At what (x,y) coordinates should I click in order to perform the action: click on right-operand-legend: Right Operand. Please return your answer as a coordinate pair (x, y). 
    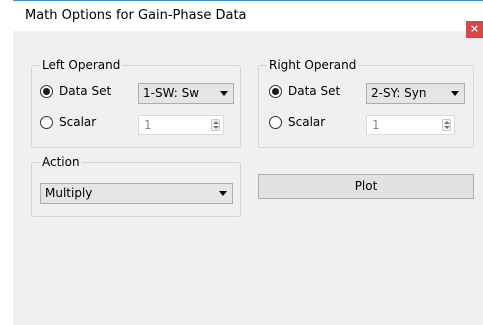
    Looking at the image, I should click on (313, 65).